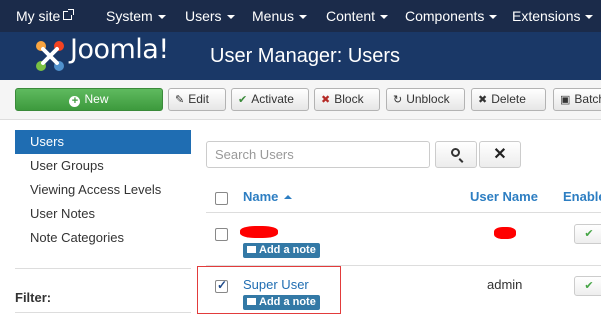 Image resolution: width=601 pixels, height=319 pixels. What do you see at coordinates (103, 214) in the screenshot?
I see `sidebar-item-user-notes: User Notes` at bounding box center [103, 214].